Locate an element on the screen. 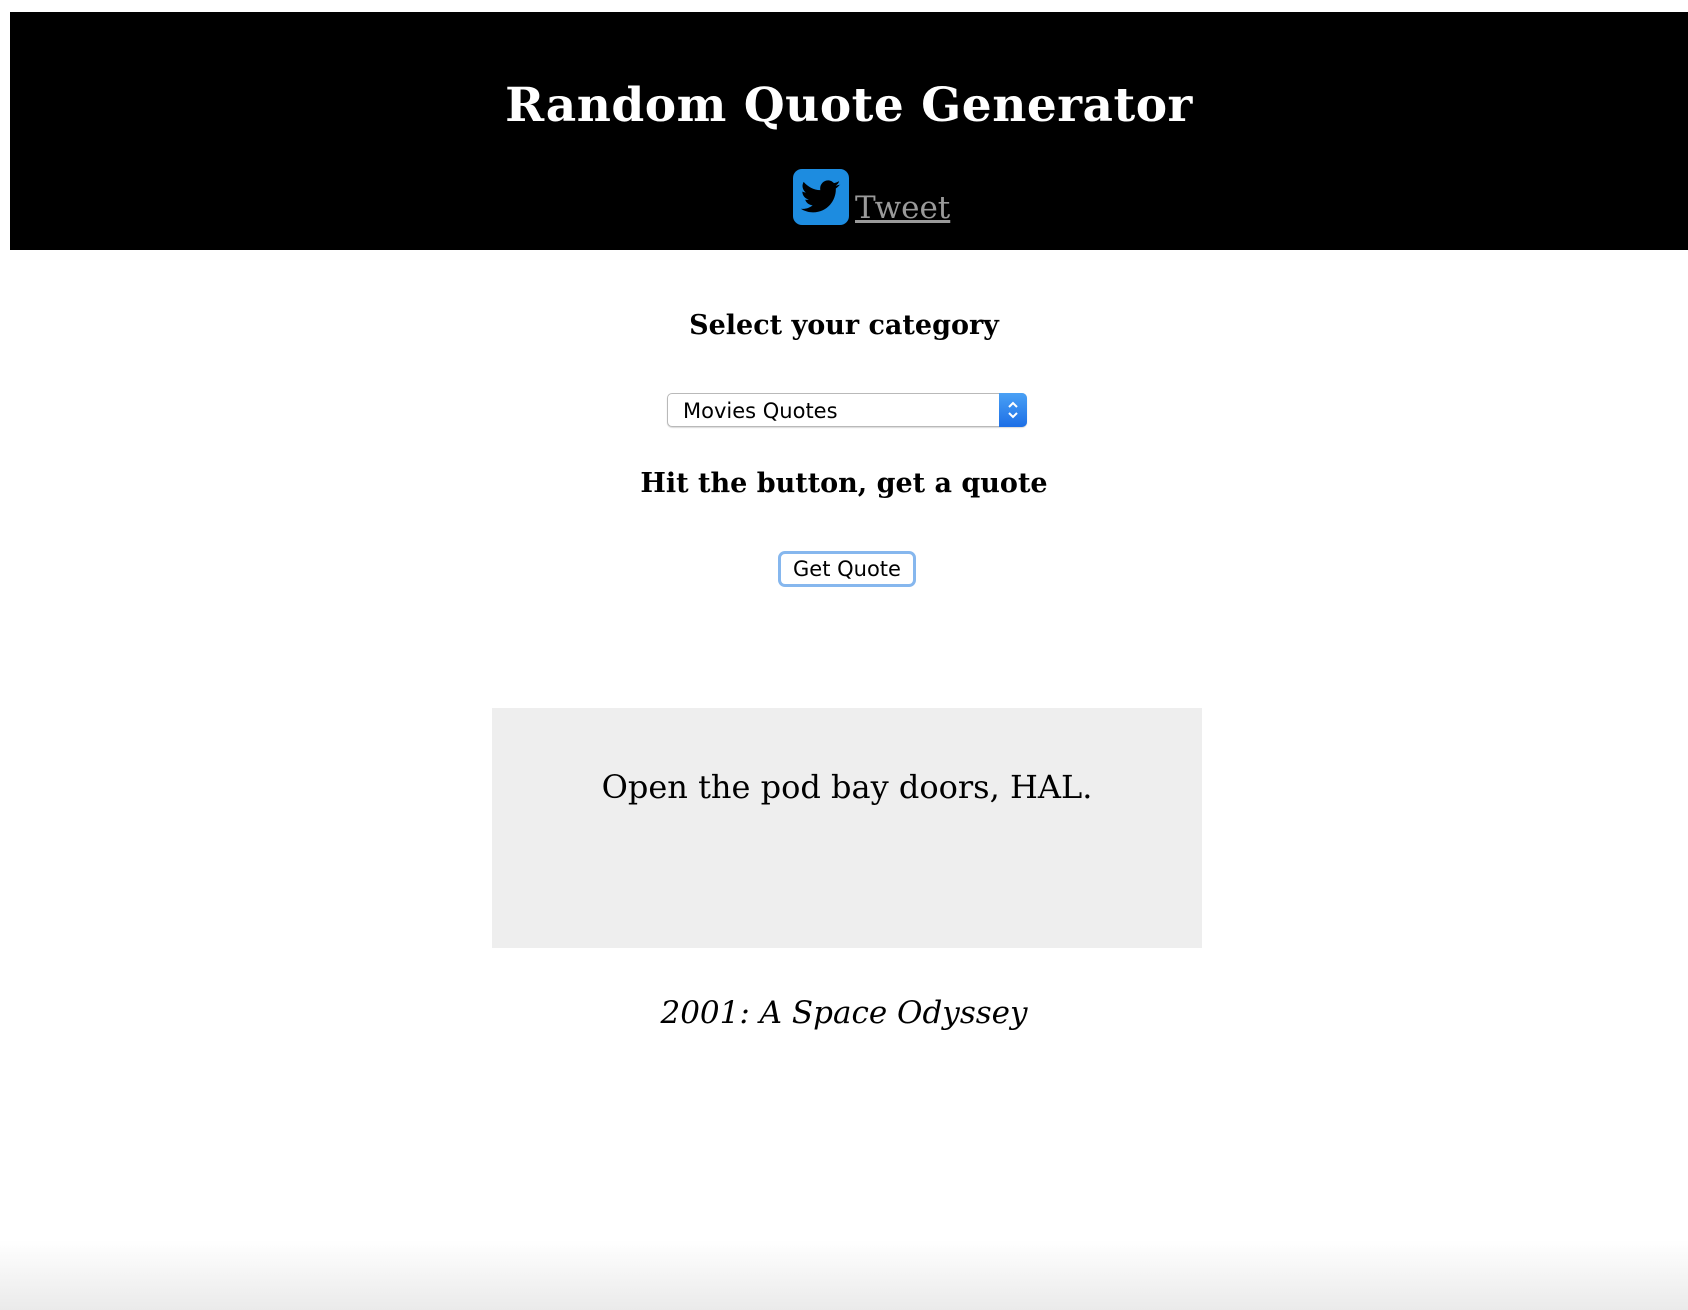 The height and width of the screenshot is (1310, 1688). tweet-label: Tweet is located at coordinates (903, 208).